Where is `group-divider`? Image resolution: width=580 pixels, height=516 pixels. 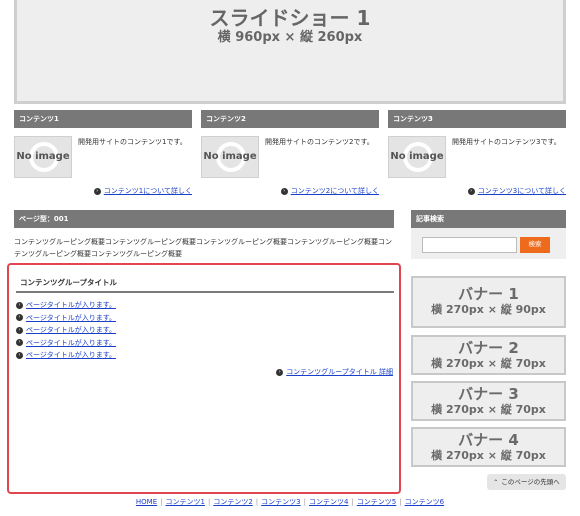 group-divider is located at coordinates (205, 292).